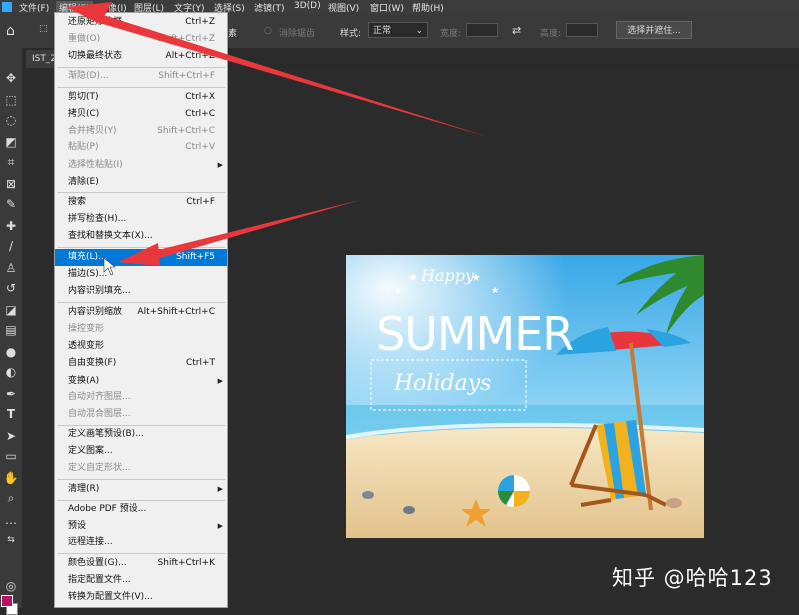 The width and height of the screenshot is (799, 615). What do you see at coordinates (11, 78) in the screenshot?
I see `move-tool-icon: ✥` at bounding box center [11, 78].